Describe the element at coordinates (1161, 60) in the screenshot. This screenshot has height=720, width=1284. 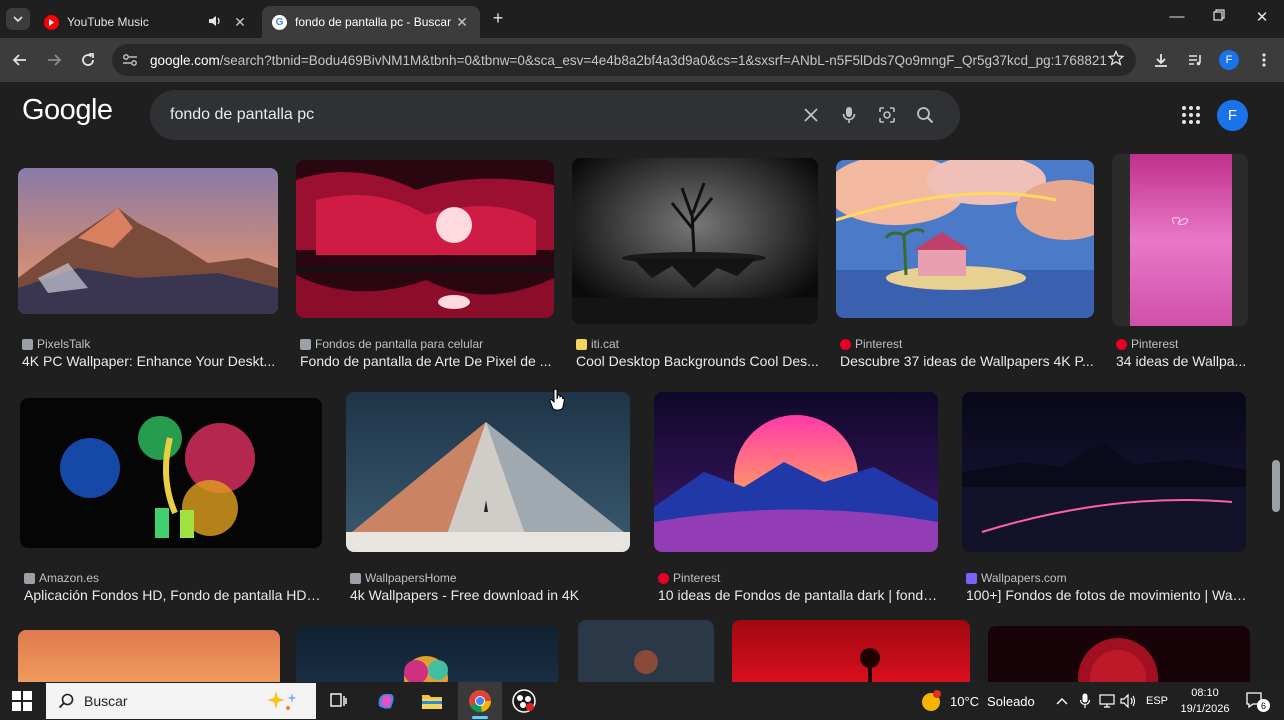
I see `downloads-icon` at that location.